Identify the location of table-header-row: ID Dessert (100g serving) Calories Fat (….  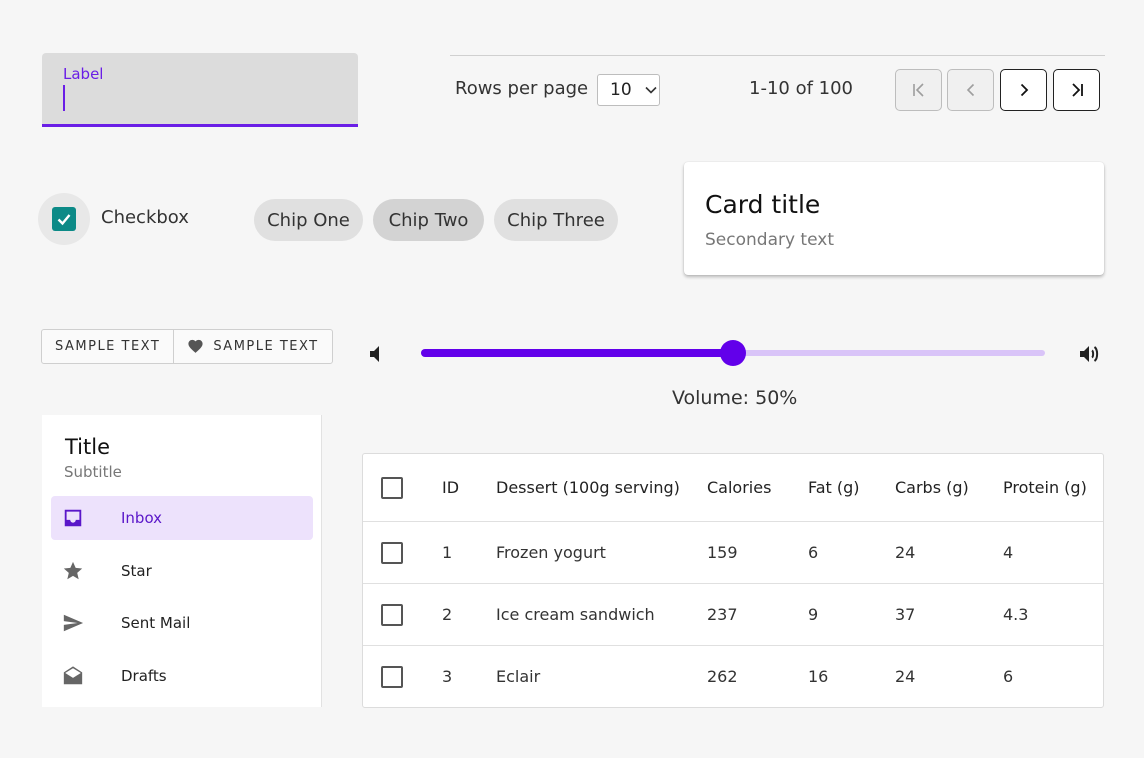
(733, 487).